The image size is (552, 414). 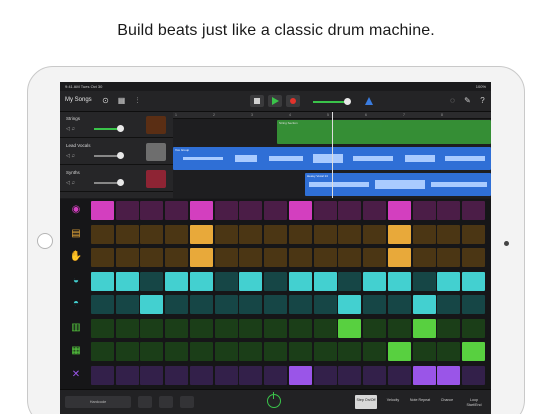 I want to click on settings-wrench-icon: ✎, so click(x=467, y=101).